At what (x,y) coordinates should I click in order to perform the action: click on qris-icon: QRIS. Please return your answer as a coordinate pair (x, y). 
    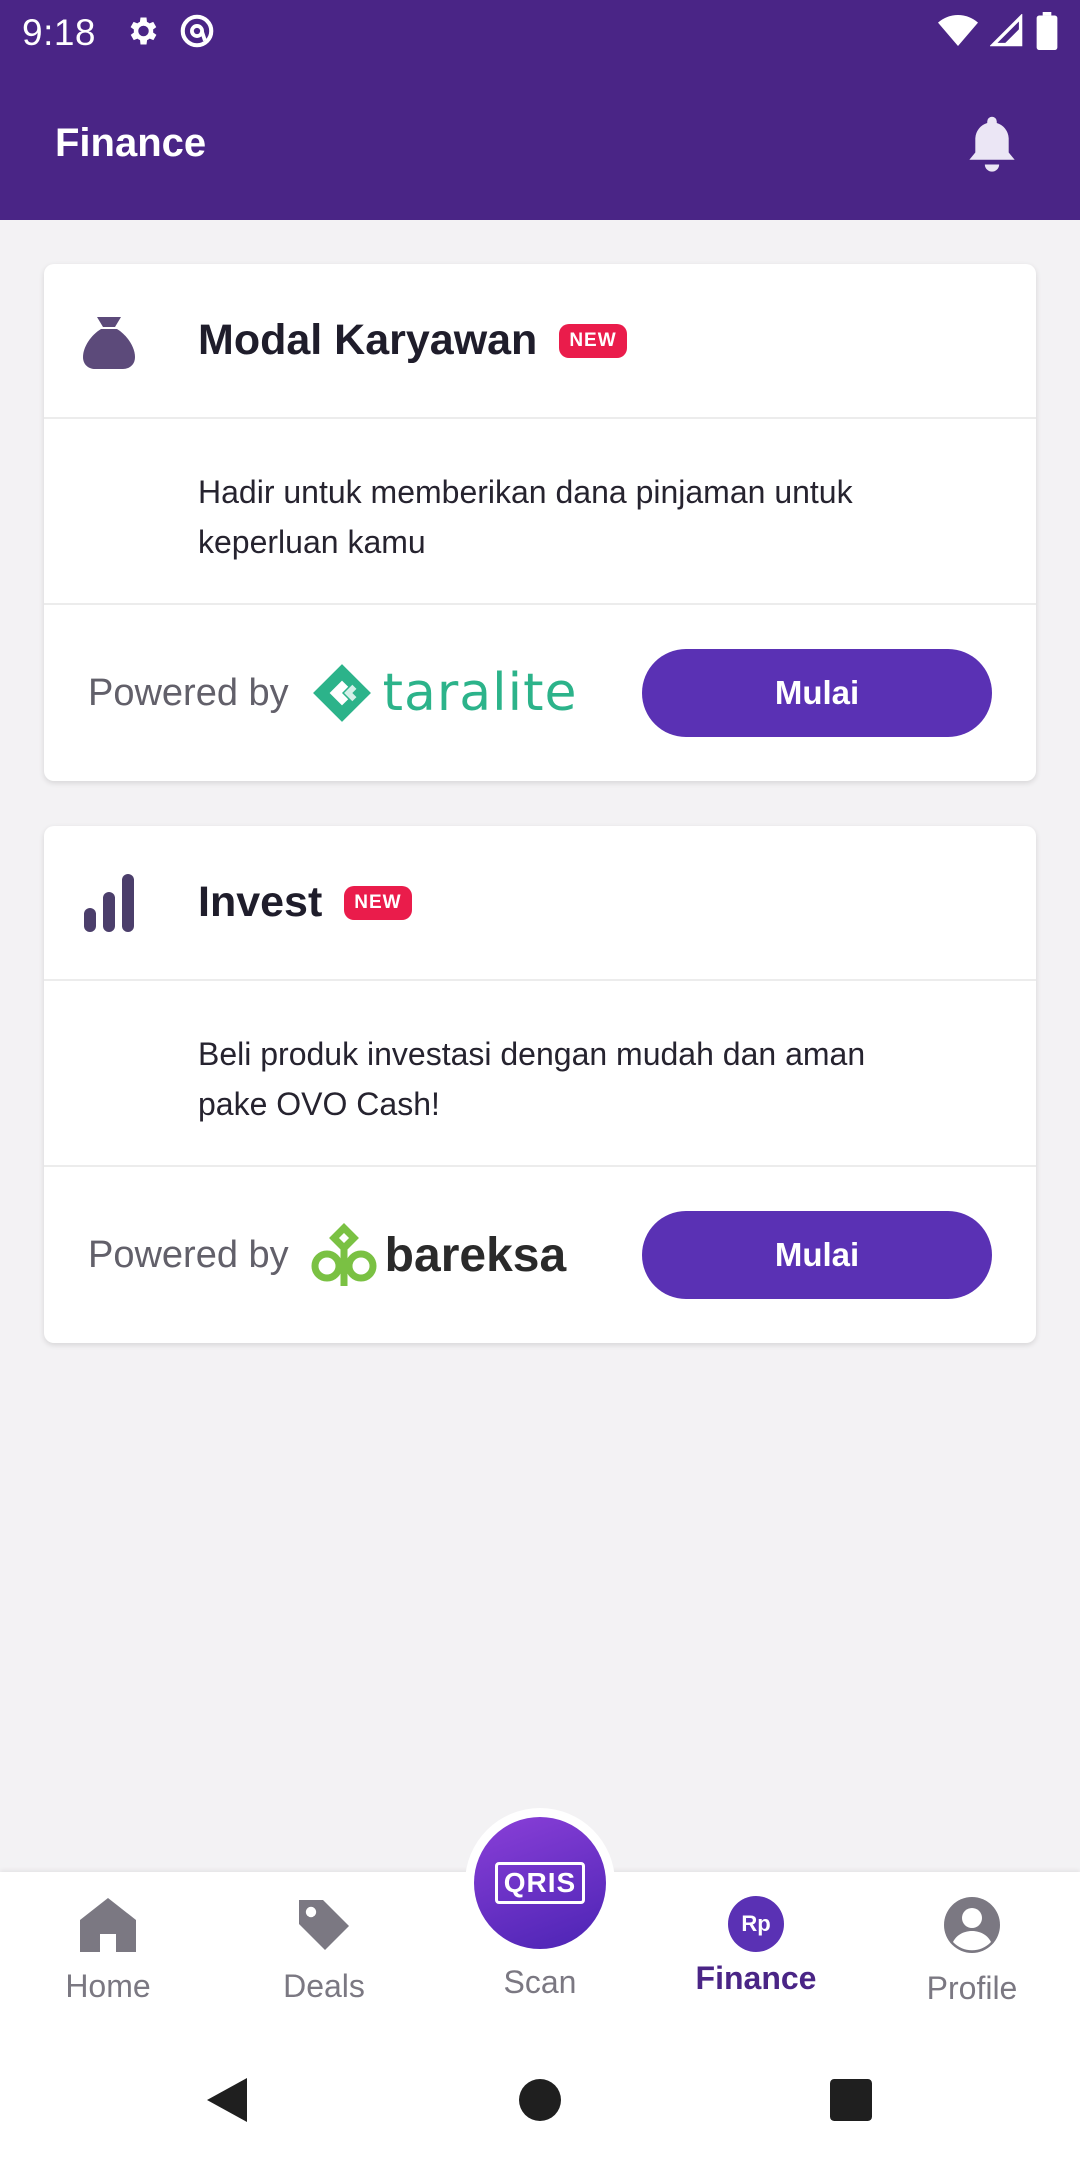
    Looking at the image, I should click on (540, 1883).